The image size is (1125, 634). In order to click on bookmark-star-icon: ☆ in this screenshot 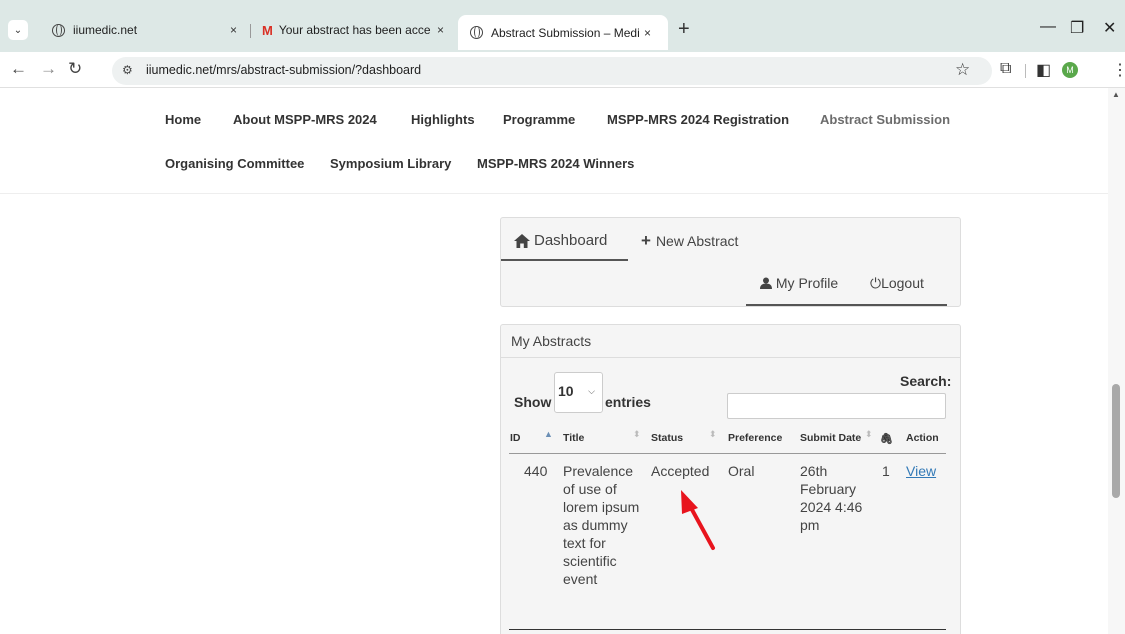, I will do `click(962, 70)`.